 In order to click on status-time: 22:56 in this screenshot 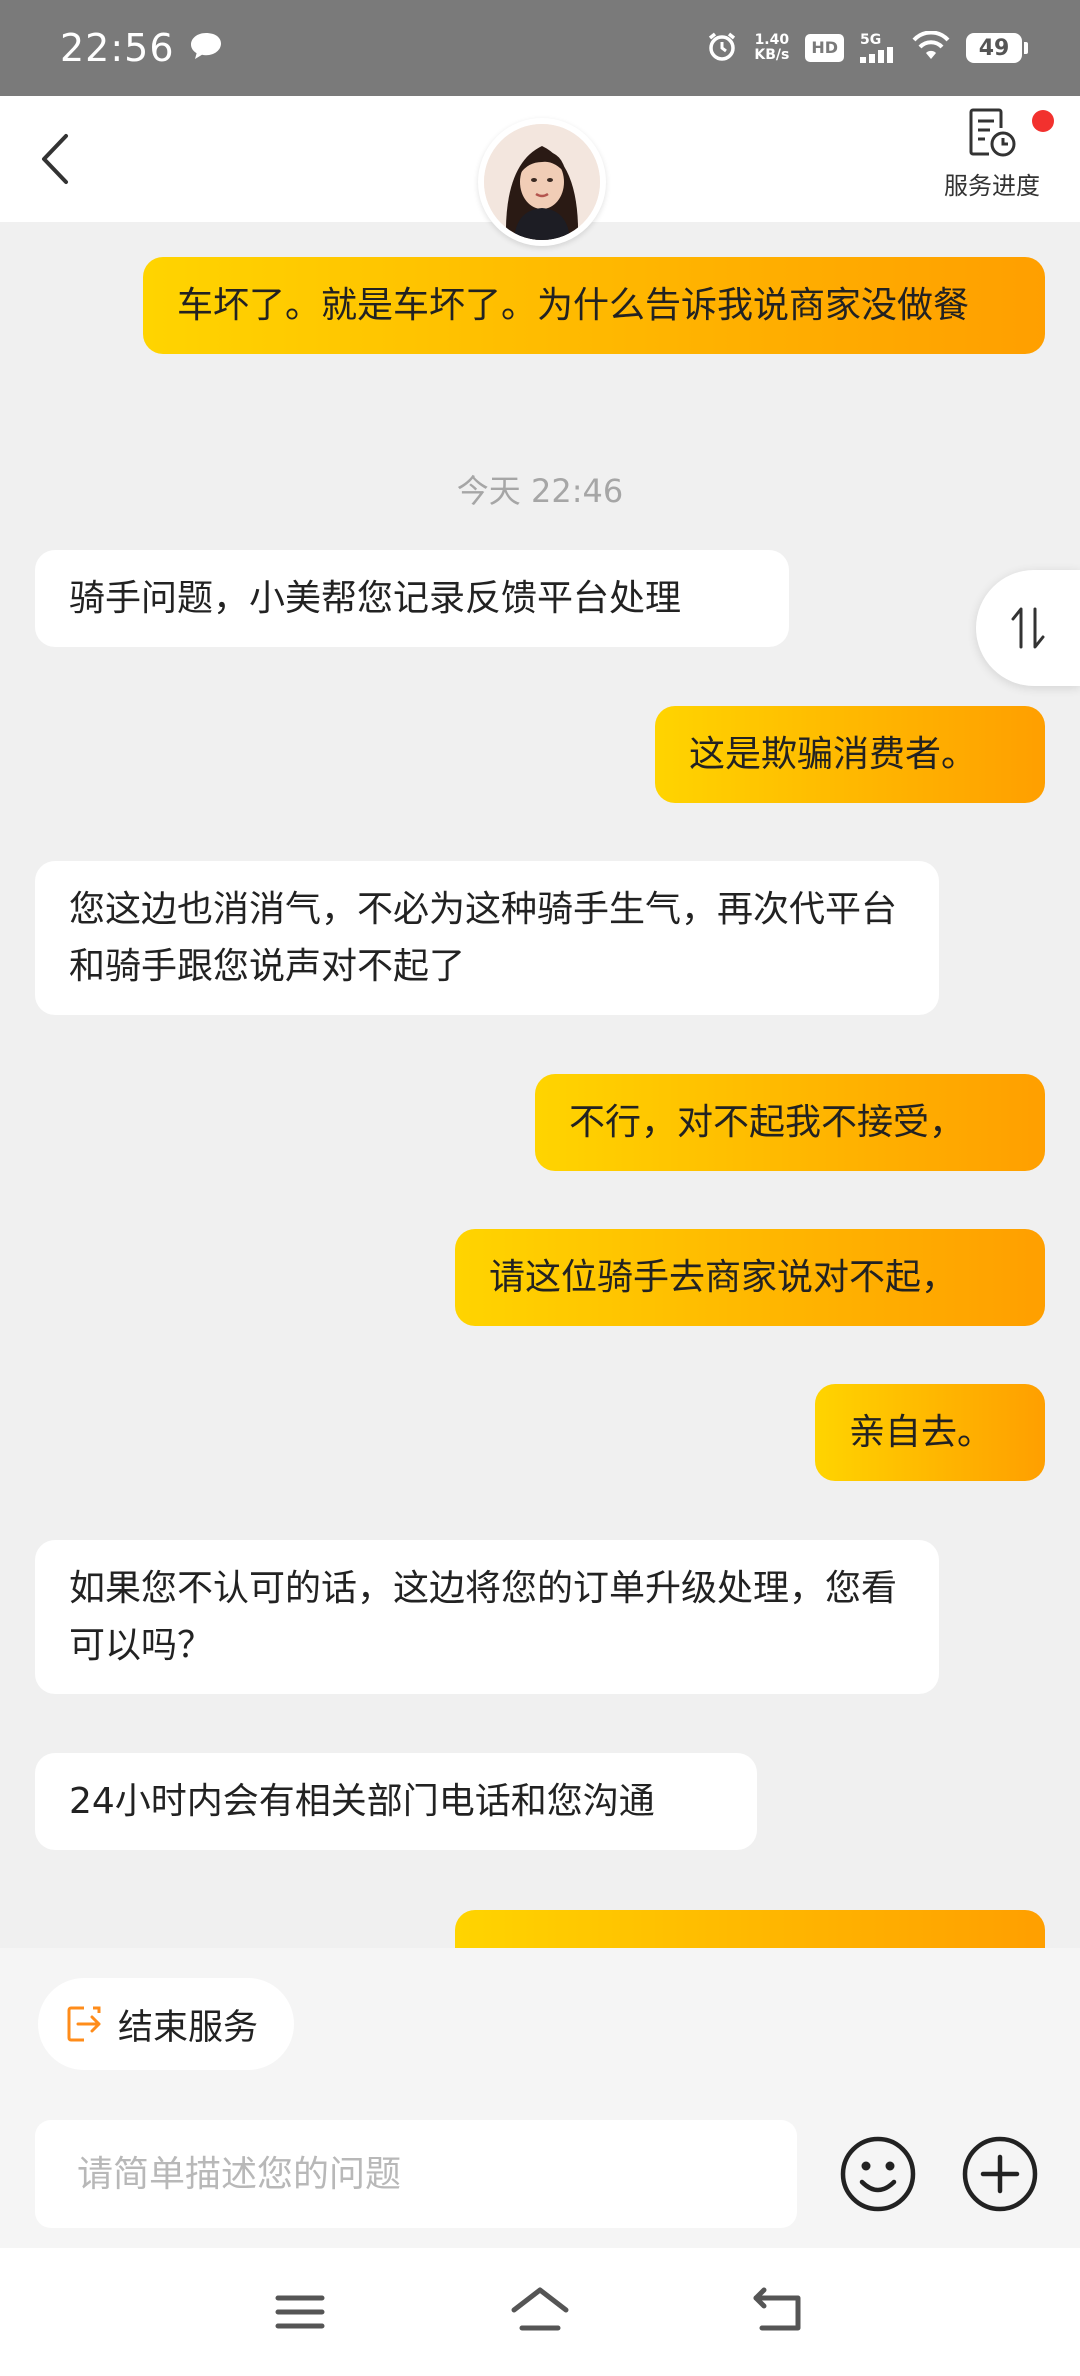, I will do `click(117, 48)`.